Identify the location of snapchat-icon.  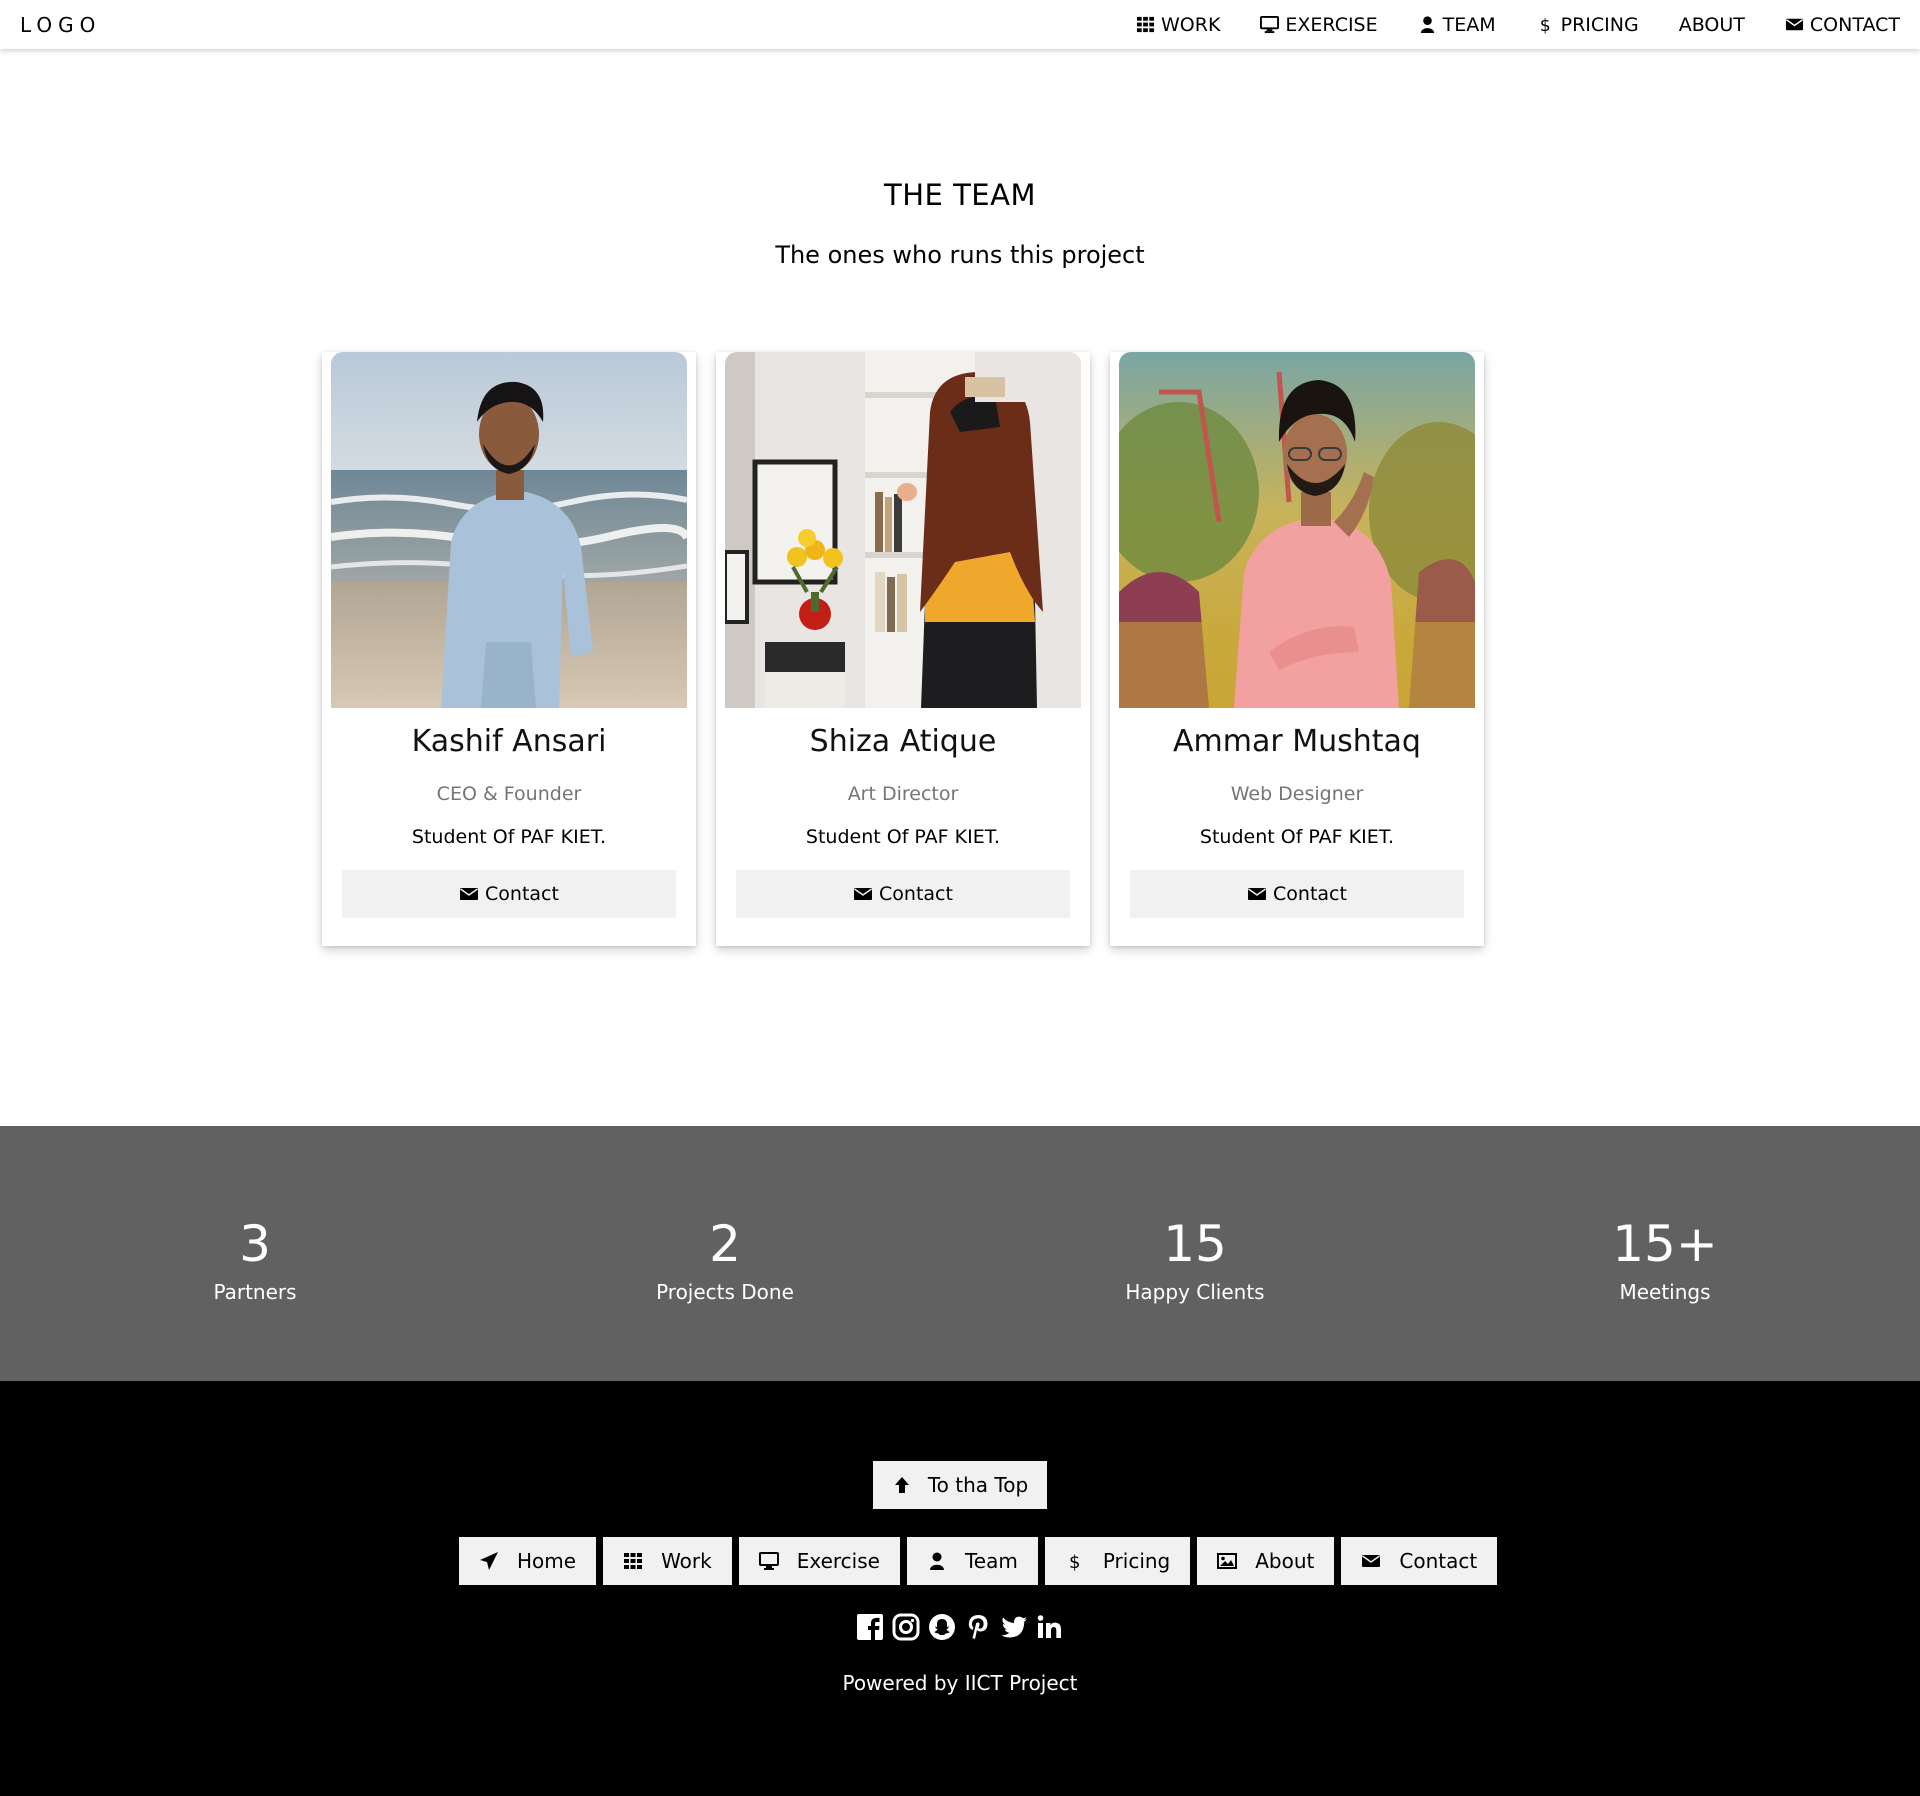
(942, 1627).